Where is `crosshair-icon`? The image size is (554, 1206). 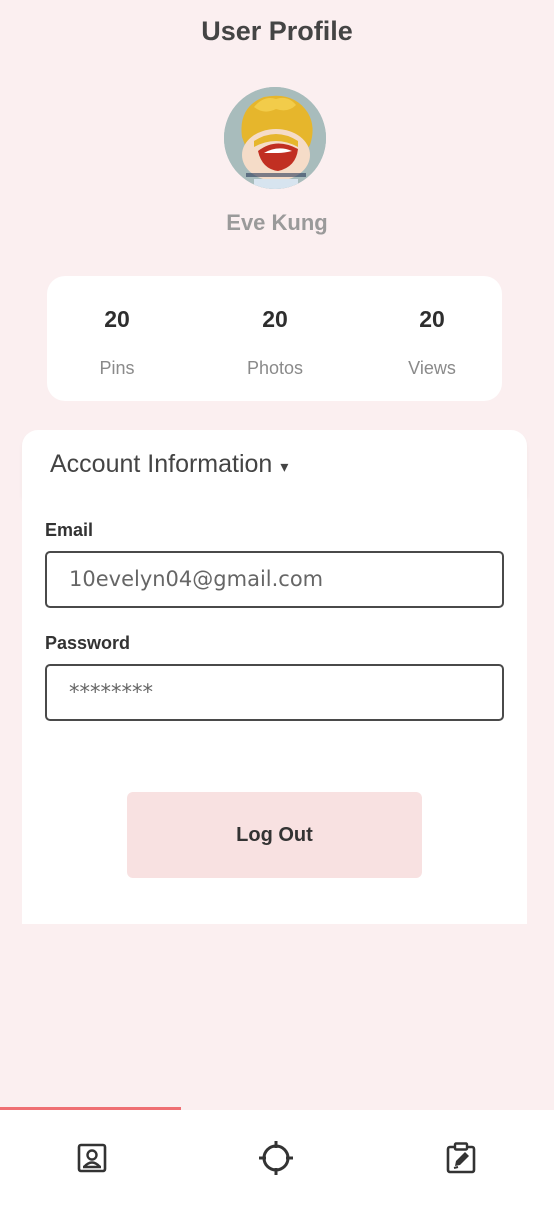
crosshair-icon is located at coordinates (276, 1158).